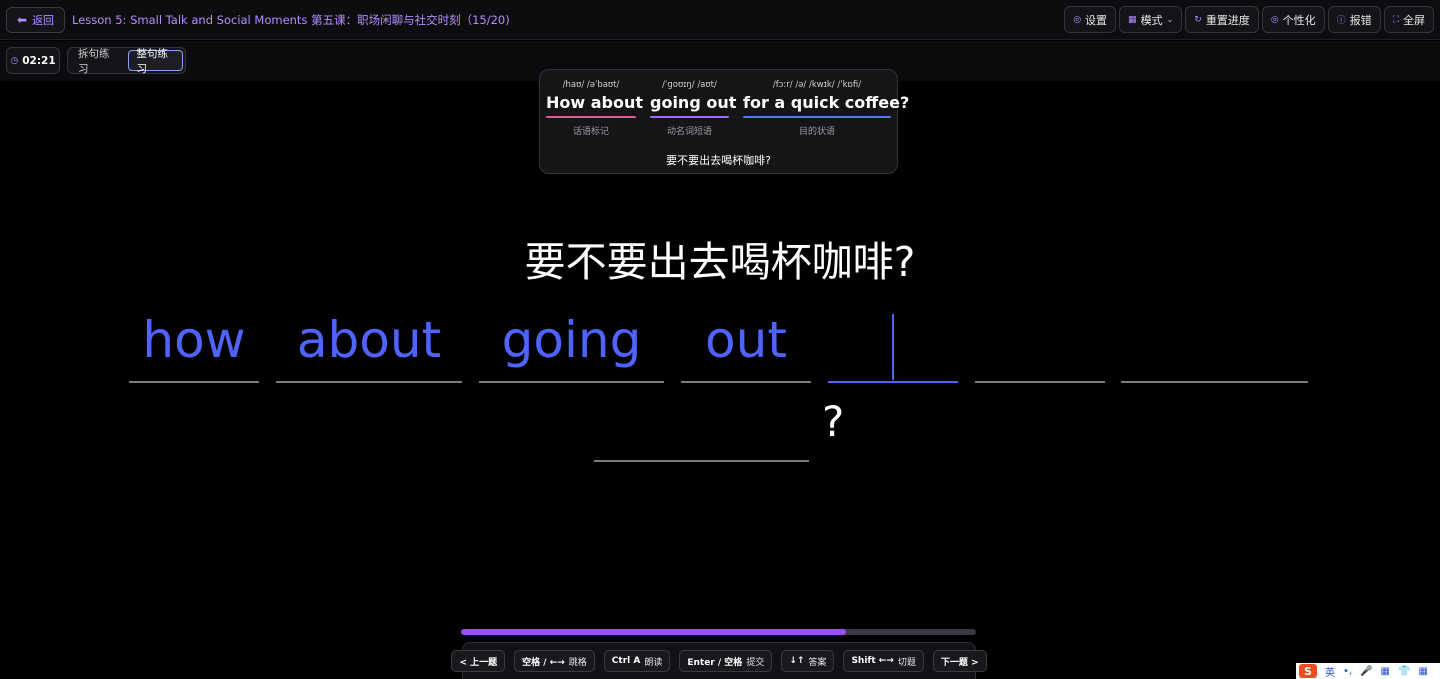 This screenshot has height=679, width=1440. Describe the element at coordinates (906, 662) in the screenshot. I see `shortcut-label: 切题` at that location.